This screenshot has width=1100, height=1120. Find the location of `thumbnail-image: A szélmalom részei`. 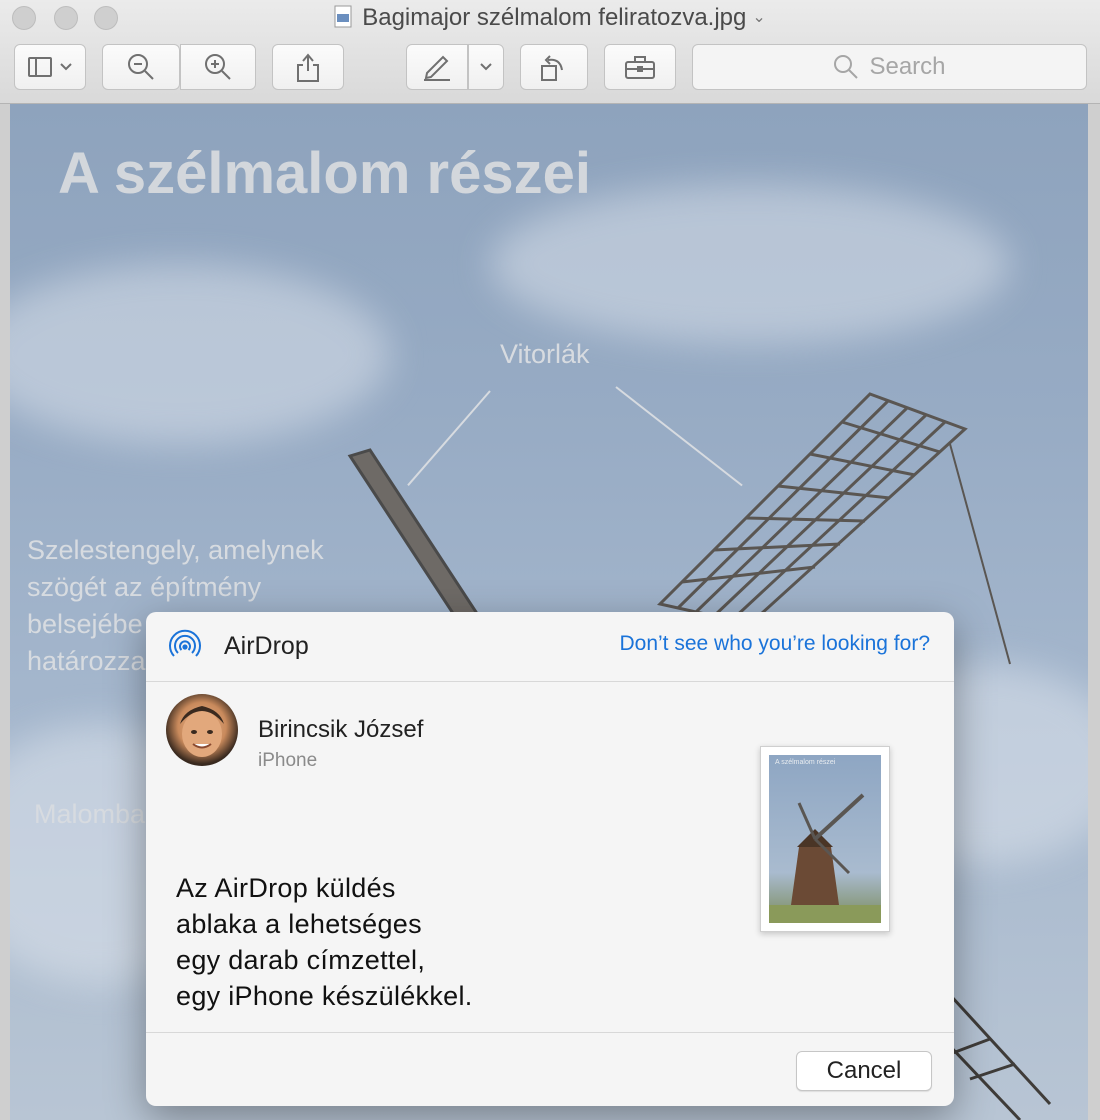

thumbnail-image: A szélmalom részei is located at coordinates (825, 839).